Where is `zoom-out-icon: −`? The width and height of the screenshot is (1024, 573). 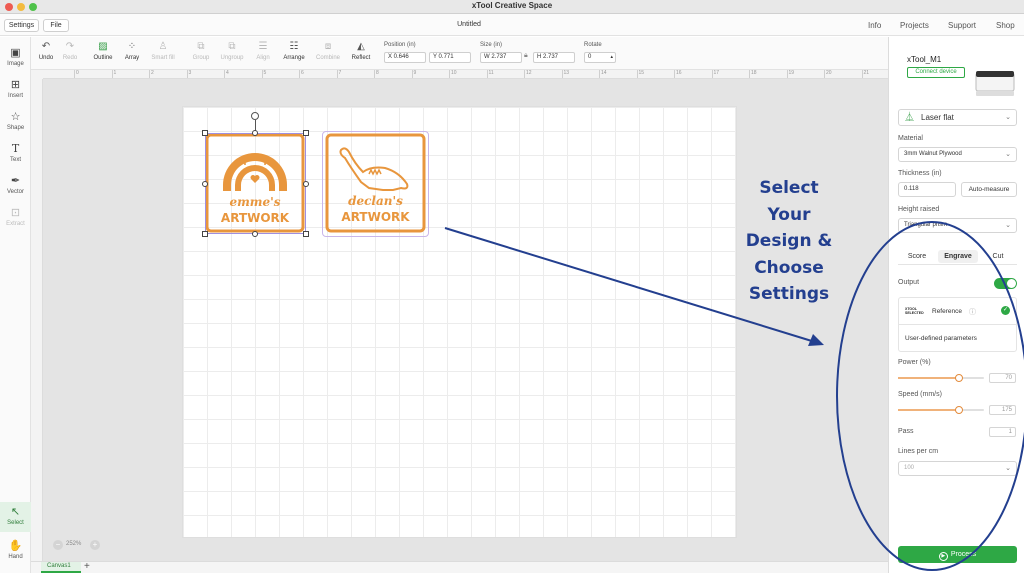
zoom-out-icon: − is located at coordinates (58, 545).